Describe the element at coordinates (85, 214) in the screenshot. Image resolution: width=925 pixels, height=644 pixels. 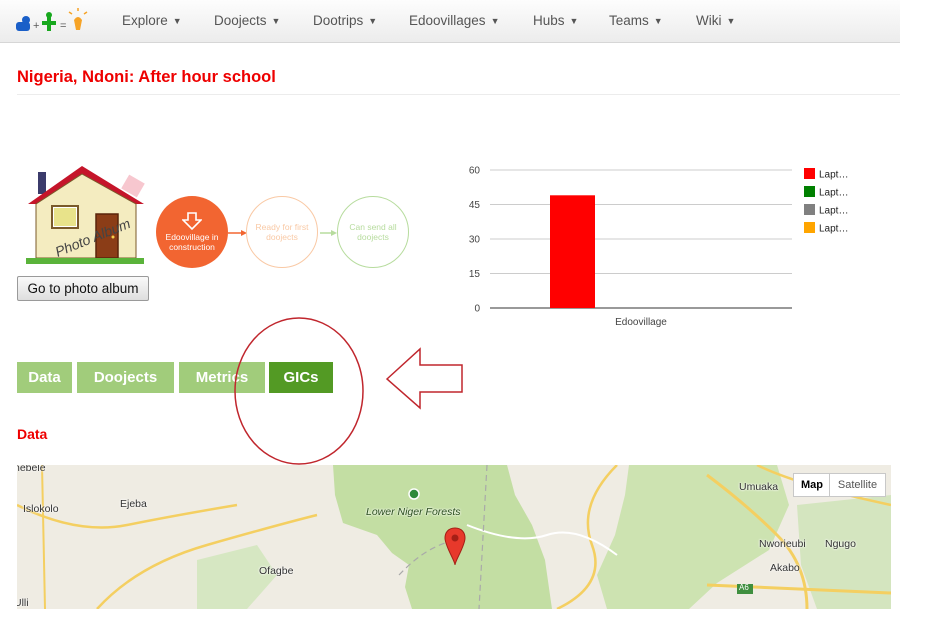
I see `photo-album-house-icon: Photo Album` at that location.